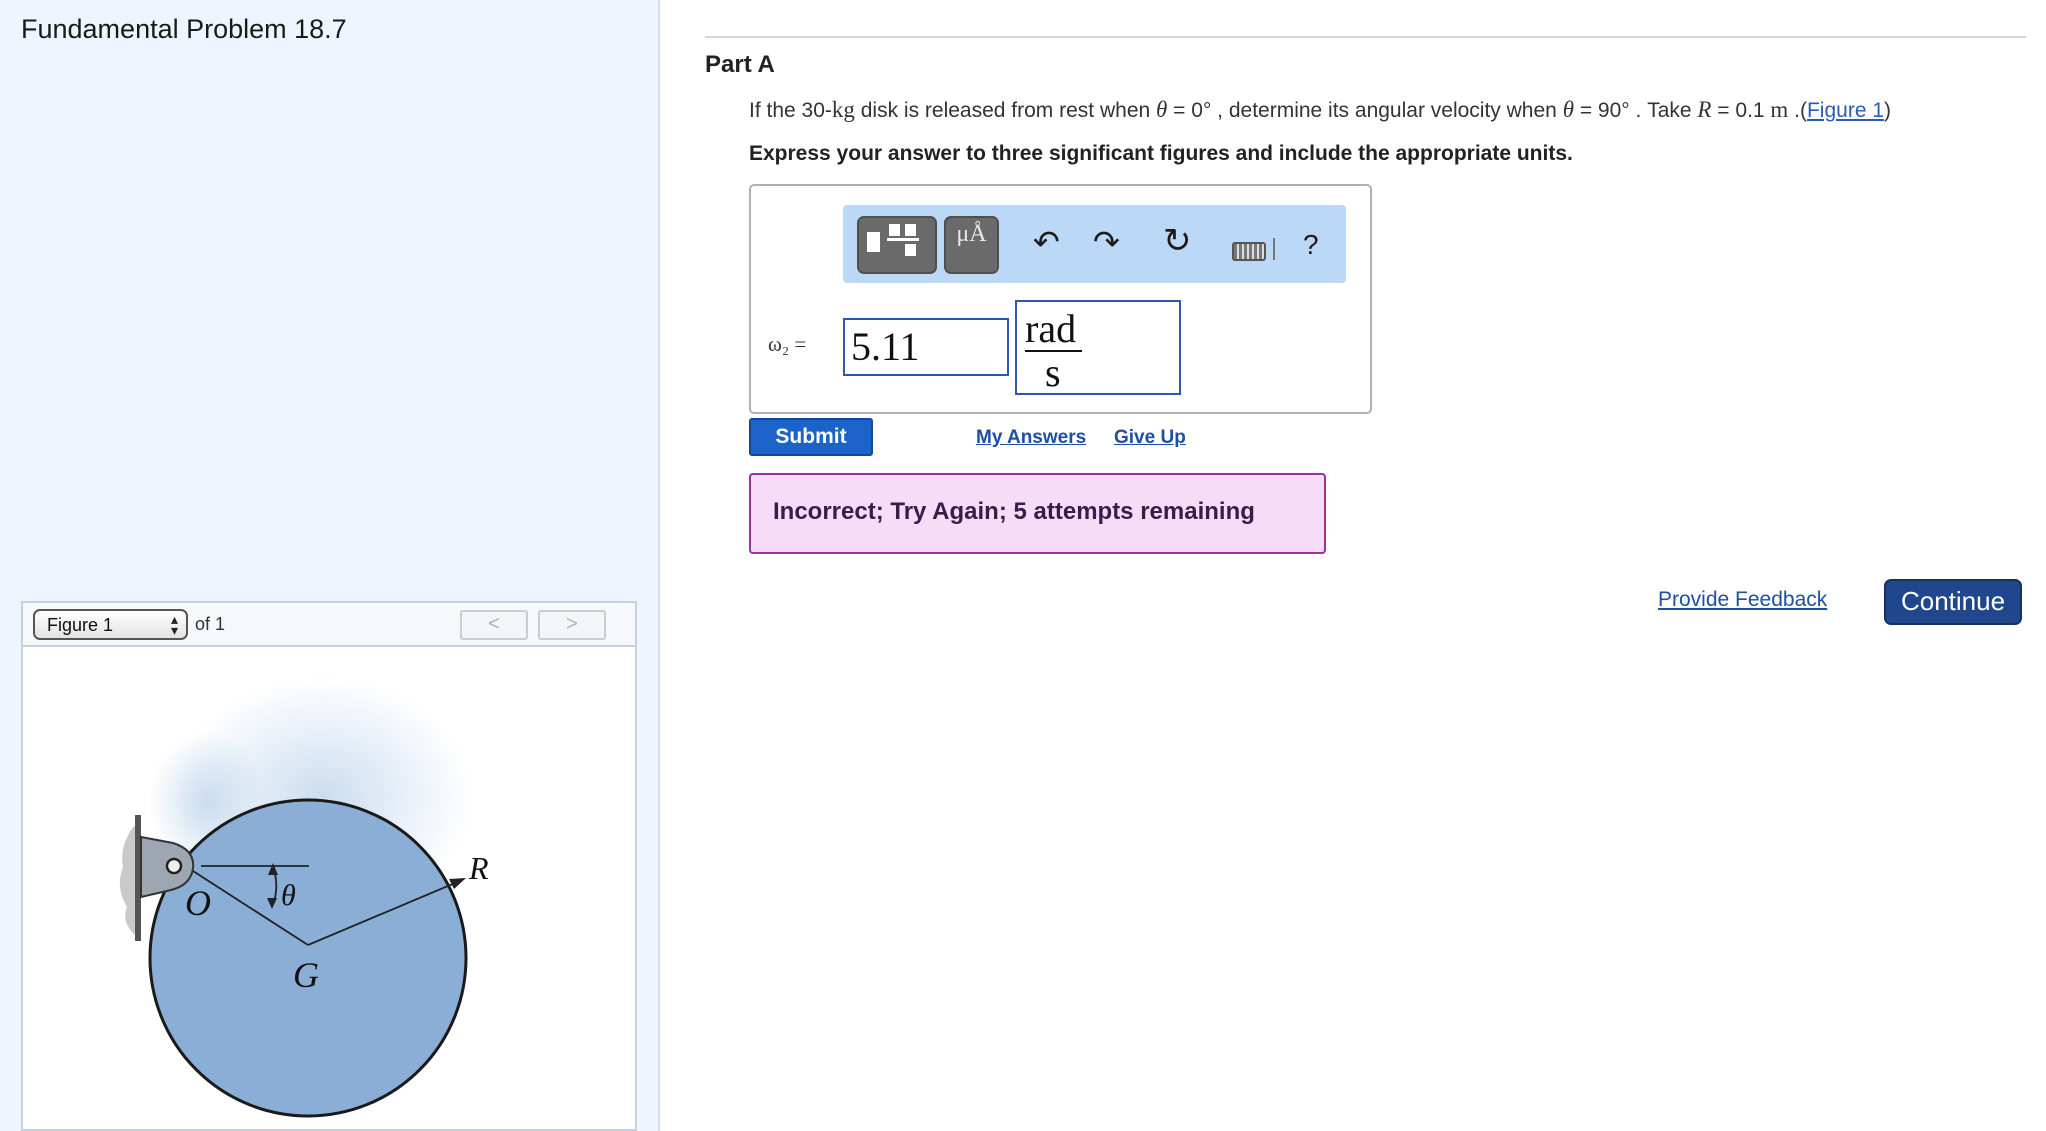 The image size is (2046, 1131). I want to click on undo-icon: ↶, so click(1046, 242).